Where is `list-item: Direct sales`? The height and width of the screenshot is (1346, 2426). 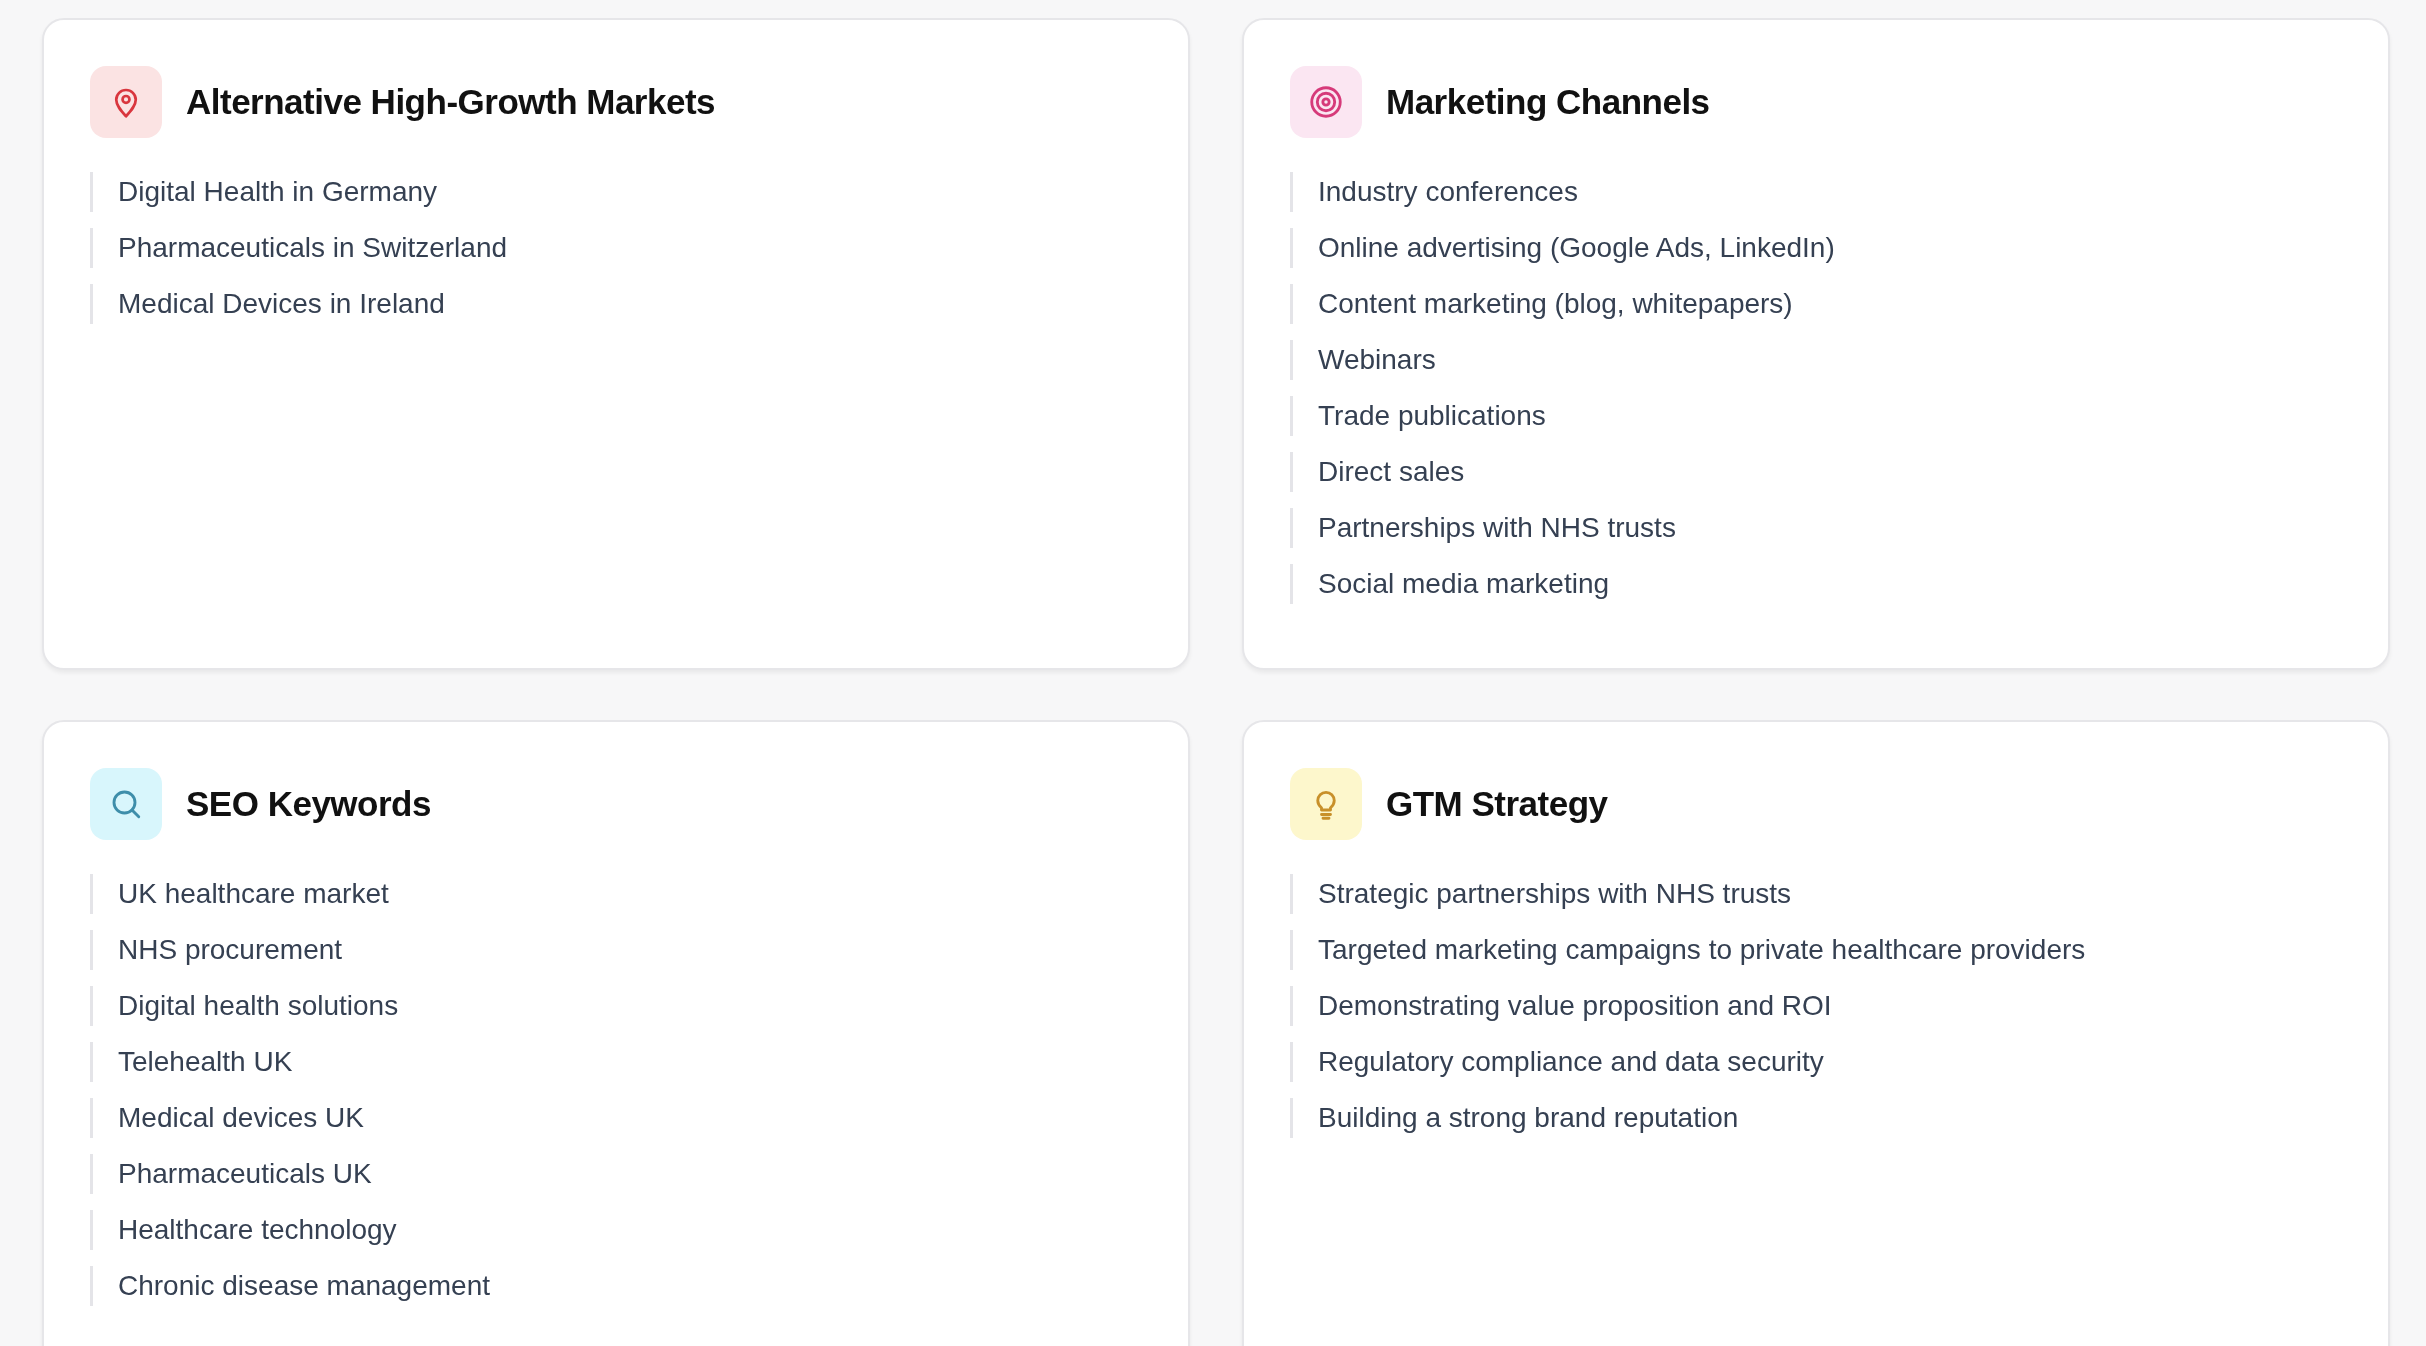 list-item: Direct sales is located at coordinates (1816, 472).